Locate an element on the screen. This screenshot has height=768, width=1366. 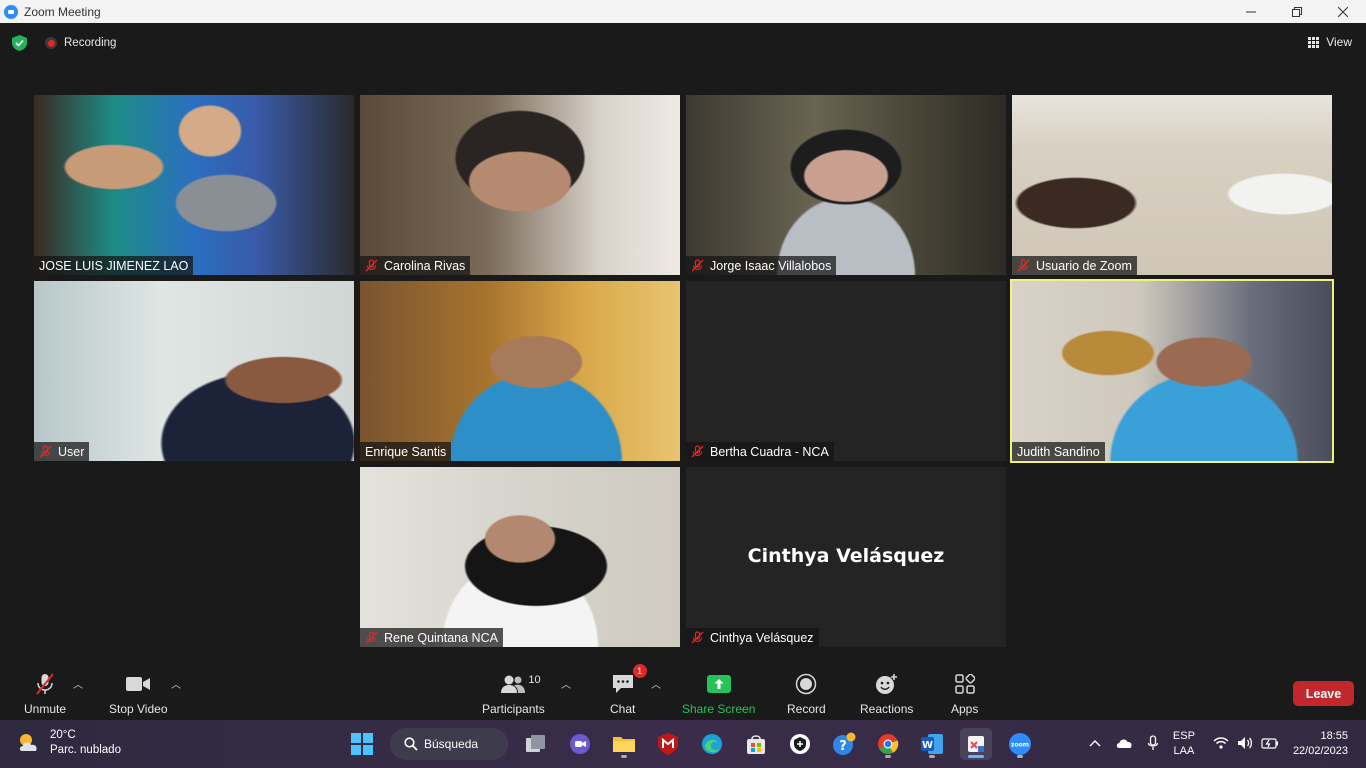
restore-button is located at coordinates (1297, 11).